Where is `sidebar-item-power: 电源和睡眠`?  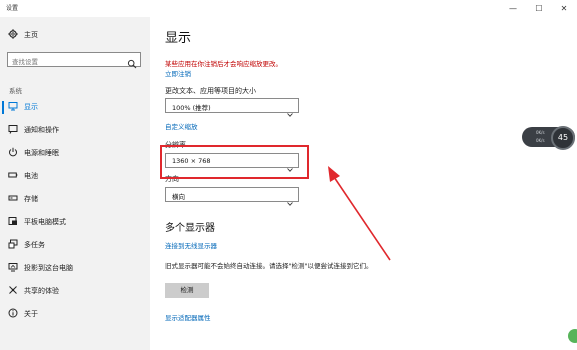 sidebar-item-power: 电源和睡眠 is located at coordinates (75, 154).